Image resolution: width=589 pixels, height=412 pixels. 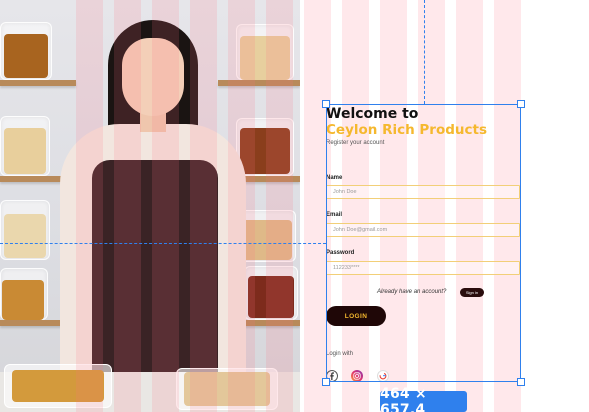 I want to click on vertical-guide, so click(x=424, y=52).